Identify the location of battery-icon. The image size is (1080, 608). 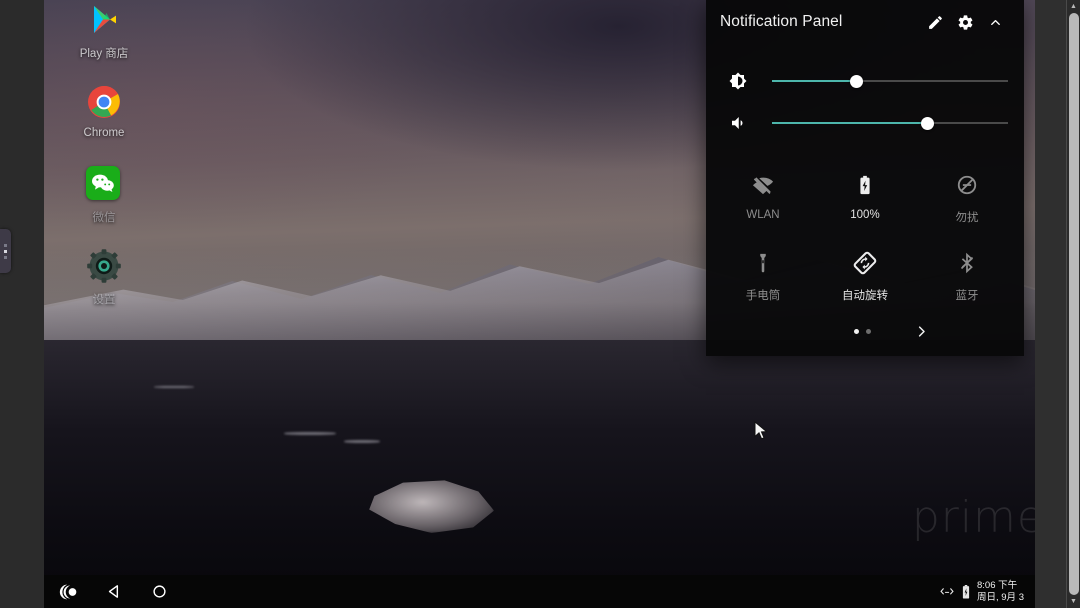
(966, 591).